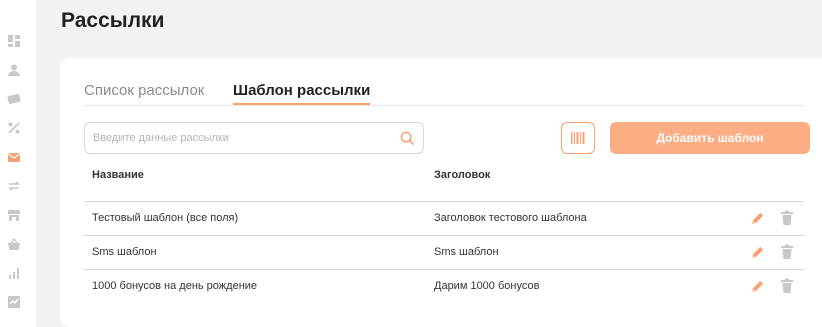 This screenshot has height=327, width=822. I want to click on exchange-icon, so click(14, 186).